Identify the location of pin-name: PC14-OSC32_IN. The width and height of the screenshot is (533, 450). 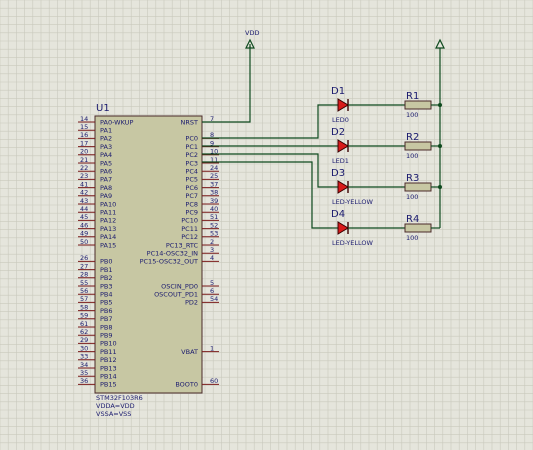
(172, 254).